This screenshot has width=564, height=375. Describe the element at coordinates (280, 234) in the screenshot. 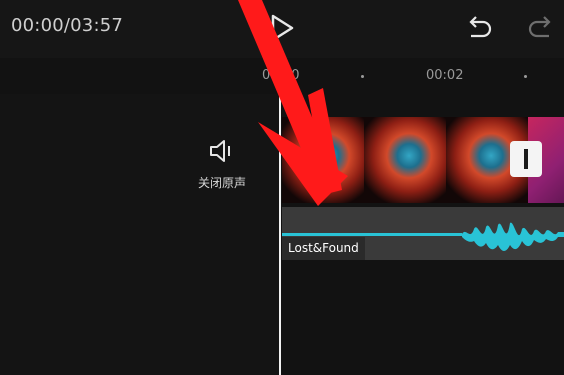

I see `playhead` at that location.